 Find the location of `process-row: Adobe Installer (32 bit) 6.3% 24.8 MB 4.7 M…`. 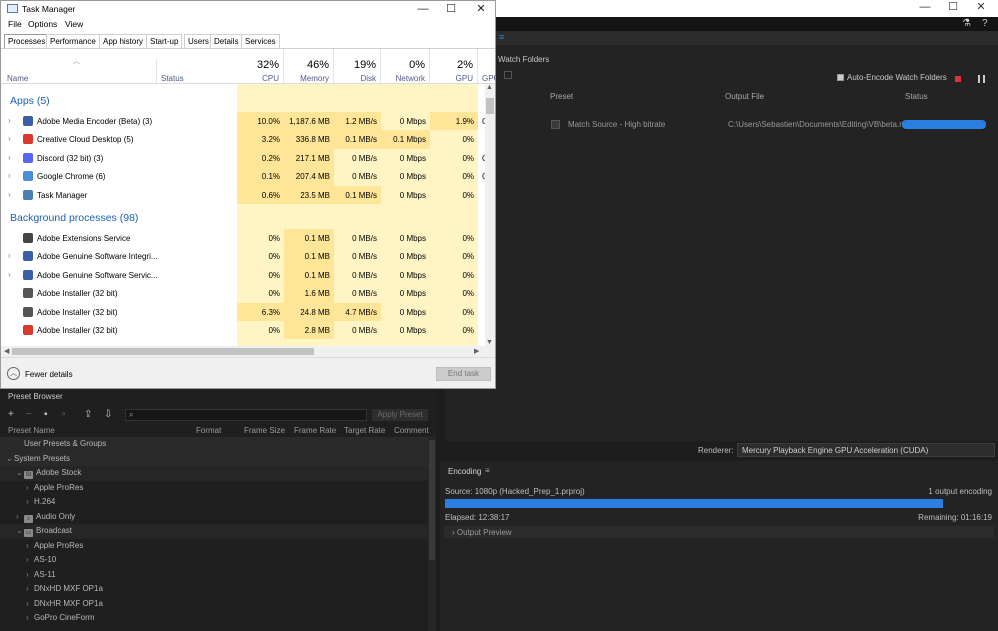

process-row: Adobe Installer (32 bit) 6.3% 24.8 MB 4.7 M… is located at coordinates (243, 312).